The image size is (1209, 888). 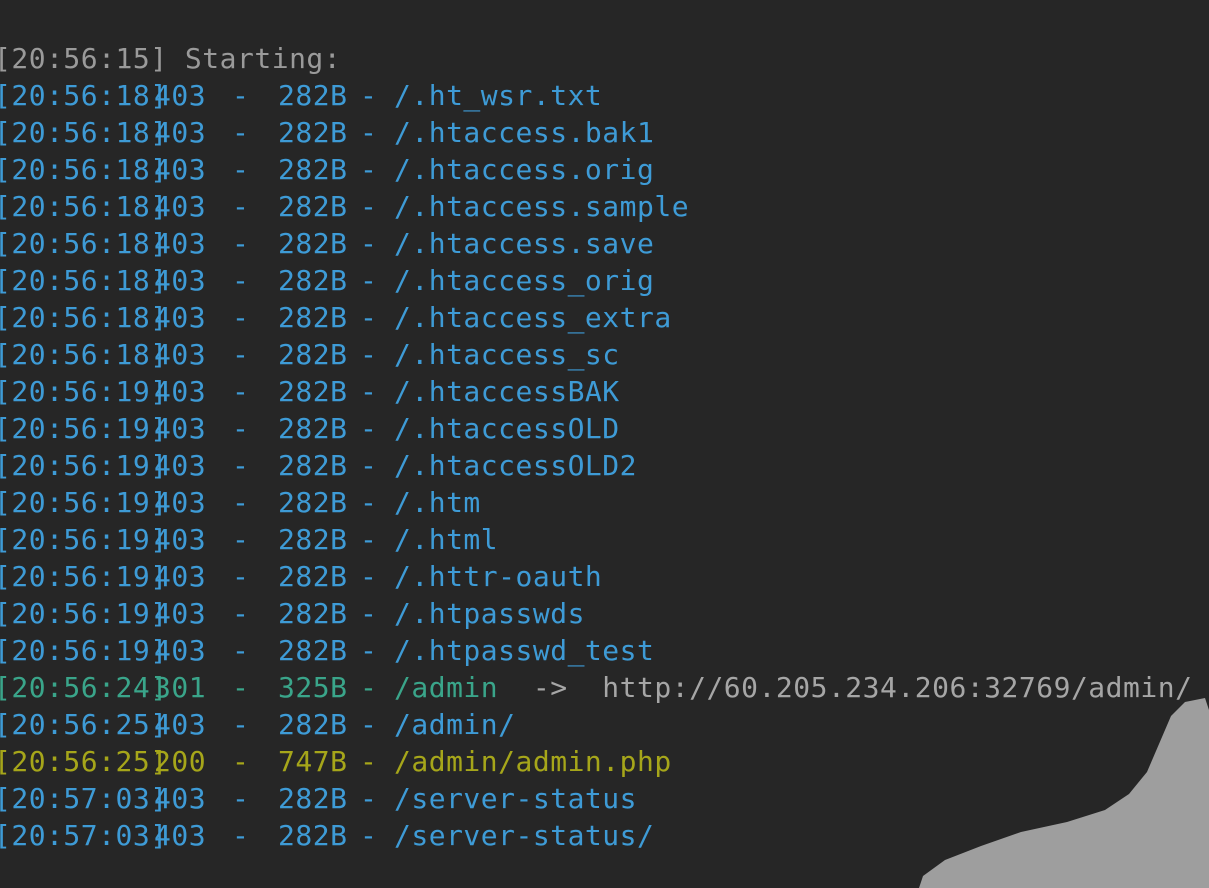 What do you see at coordinates (313, 761) in the screenshot?
I see `entry-size: 747B` at bounding box center [313, 761].